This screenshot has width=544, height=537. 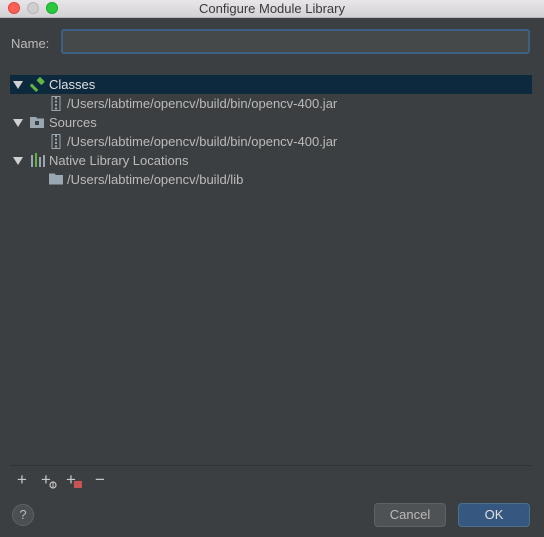 What do you see at coordinates (271, 84) in the screenshot?
I see `tree-node-classes: Classes` at bounding box center [271, 84].